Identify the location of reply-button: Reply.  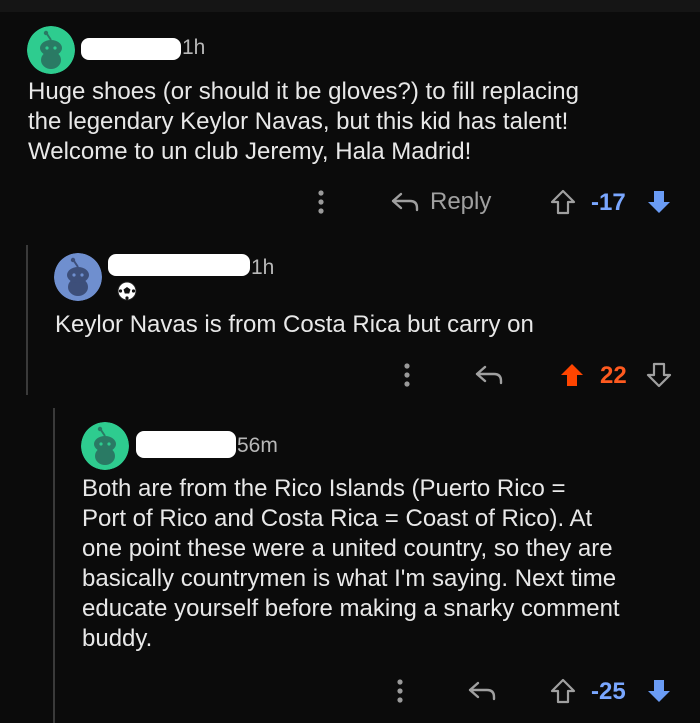
(440, 202).